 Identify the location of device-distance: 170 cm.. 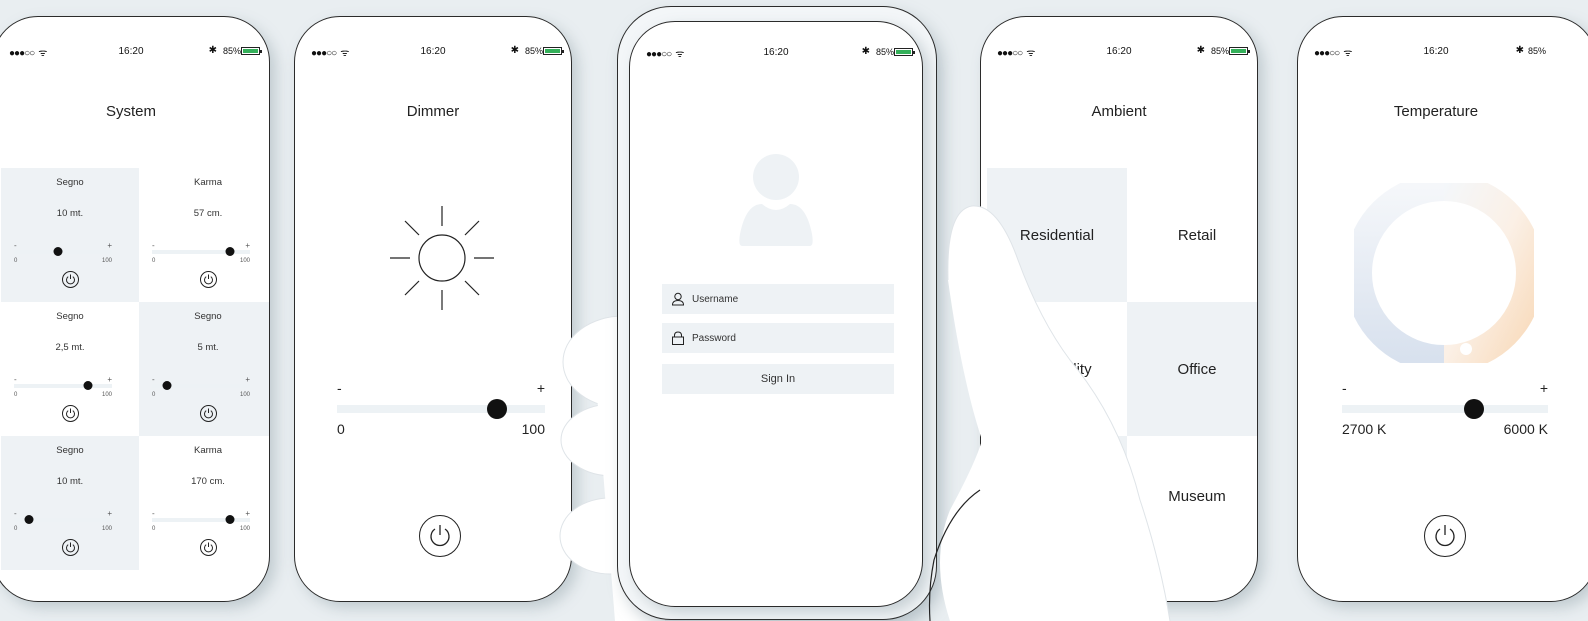
(208, 481).